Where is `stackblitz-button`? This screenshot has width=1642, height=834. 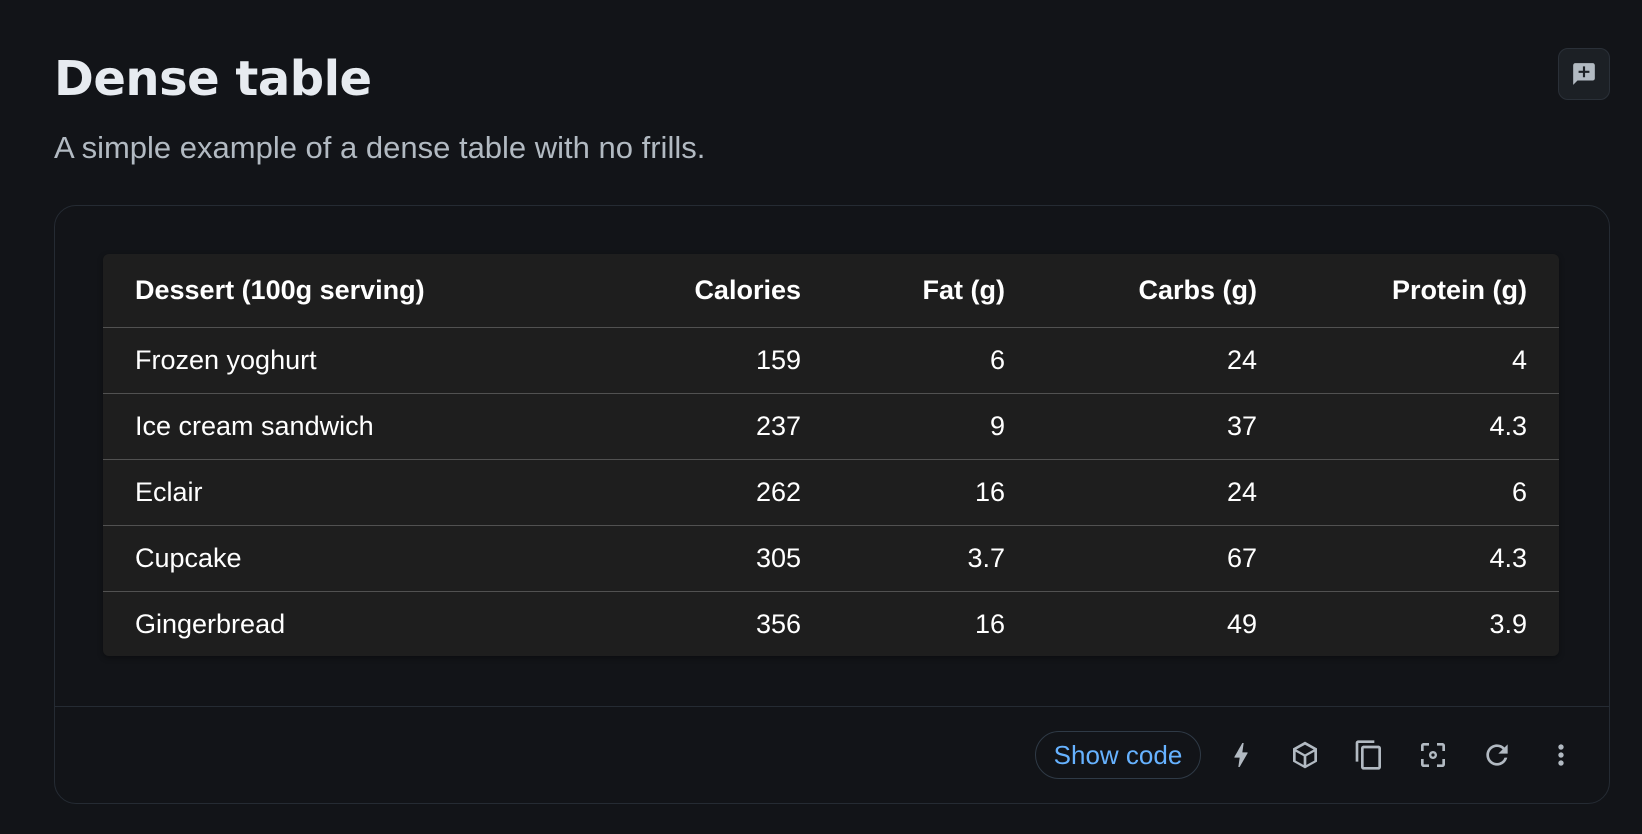
stackblitz-button is located at coordinates (1241, 755).